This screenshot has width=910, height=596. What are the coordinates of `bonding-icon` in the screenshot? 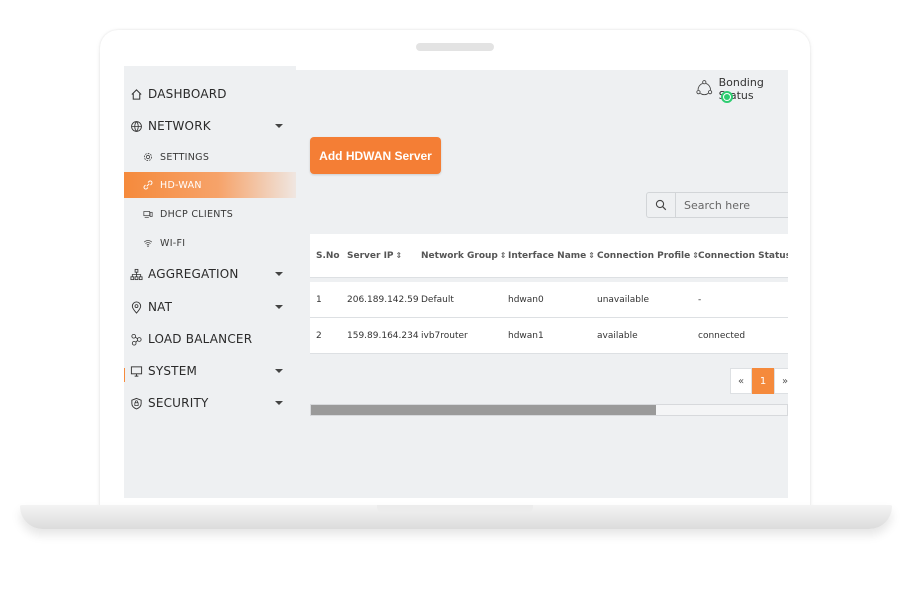 It's located at (704, 88).